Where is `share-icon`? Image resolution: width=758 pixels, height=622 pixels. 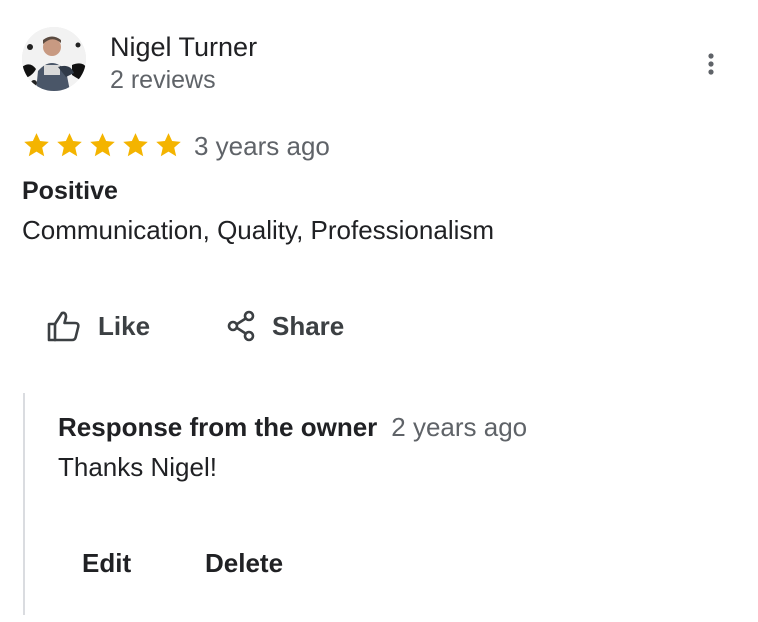
share-icon is located at coordinates (241, 326).